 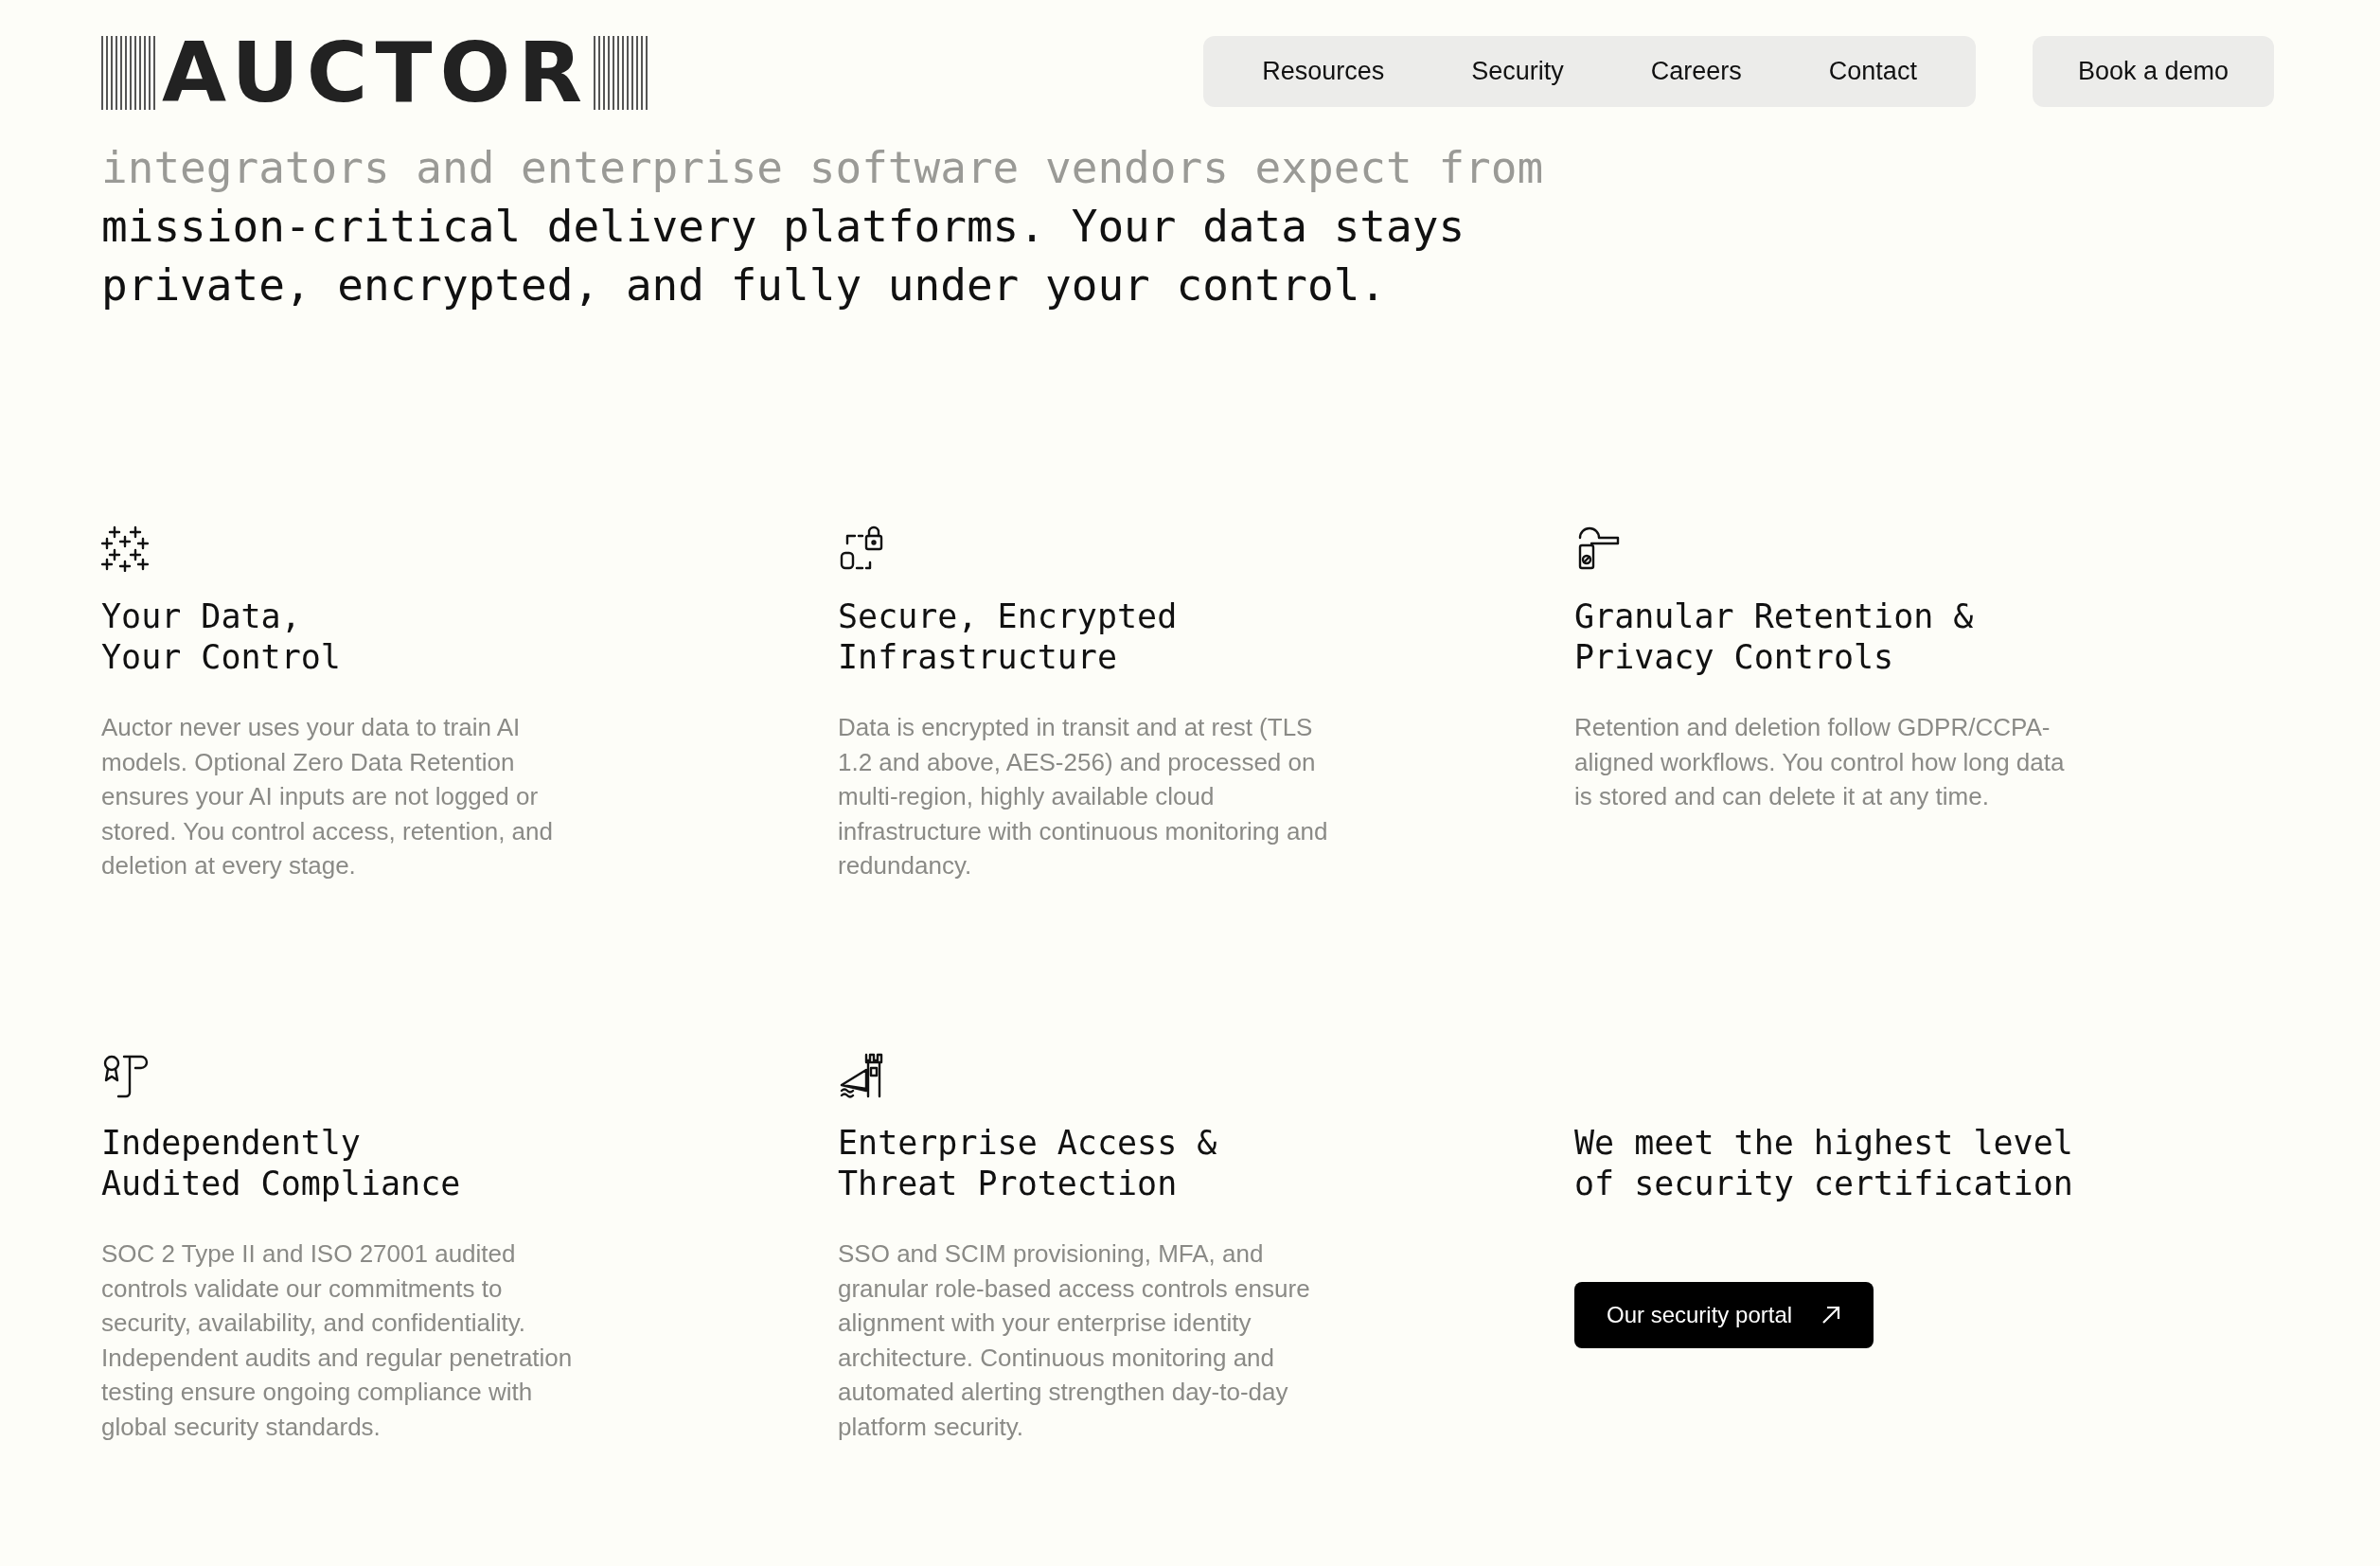 I want to click on feature-description: SSO and SCIM provisioning, MFA, and granular role-based access controls ensure alignment with your enterprise identity architecture. Continuous monitoring and automated alerting strengthen day-to-day platform security., so click(x=1074, y=1340).